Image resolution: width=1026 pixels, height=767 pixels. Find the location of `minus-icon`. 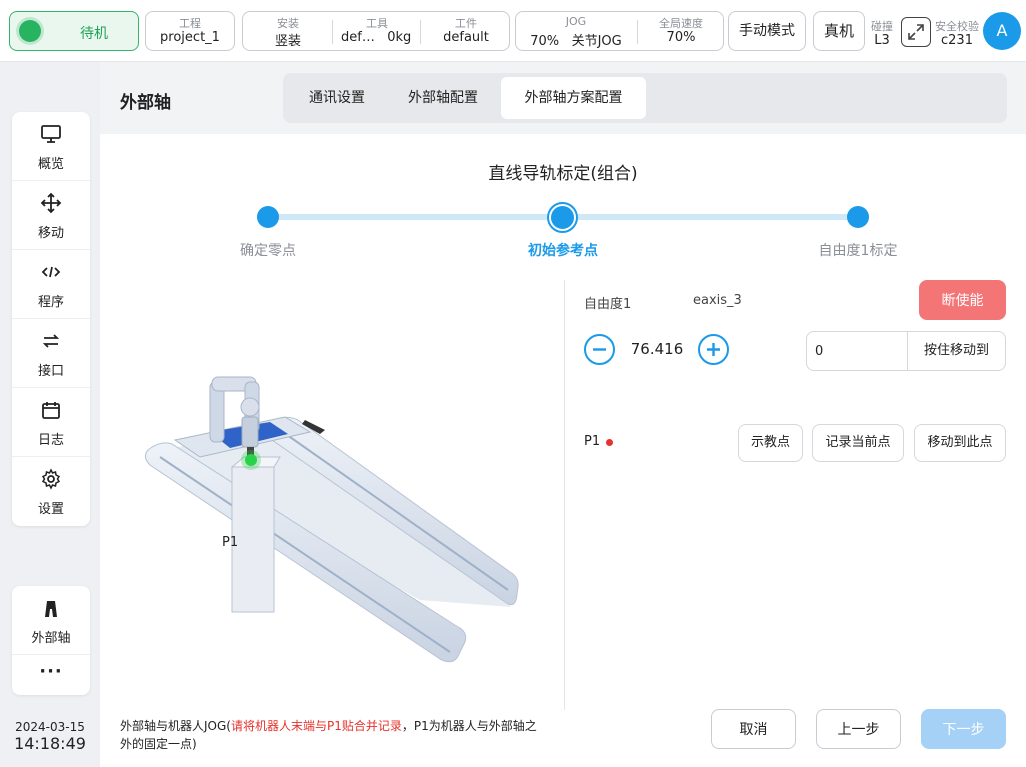

minus-icon is located at coordinates (599, 349).